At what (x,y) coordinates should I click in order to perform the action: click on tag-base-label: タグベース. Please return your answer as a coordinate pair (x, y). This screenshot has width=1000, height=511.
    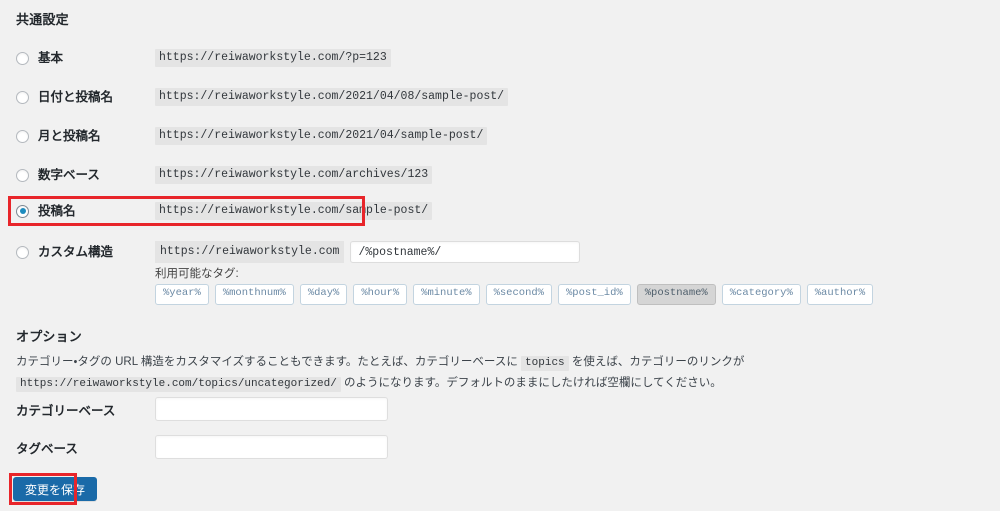
    Looking at the image, I should click on (47, 448).